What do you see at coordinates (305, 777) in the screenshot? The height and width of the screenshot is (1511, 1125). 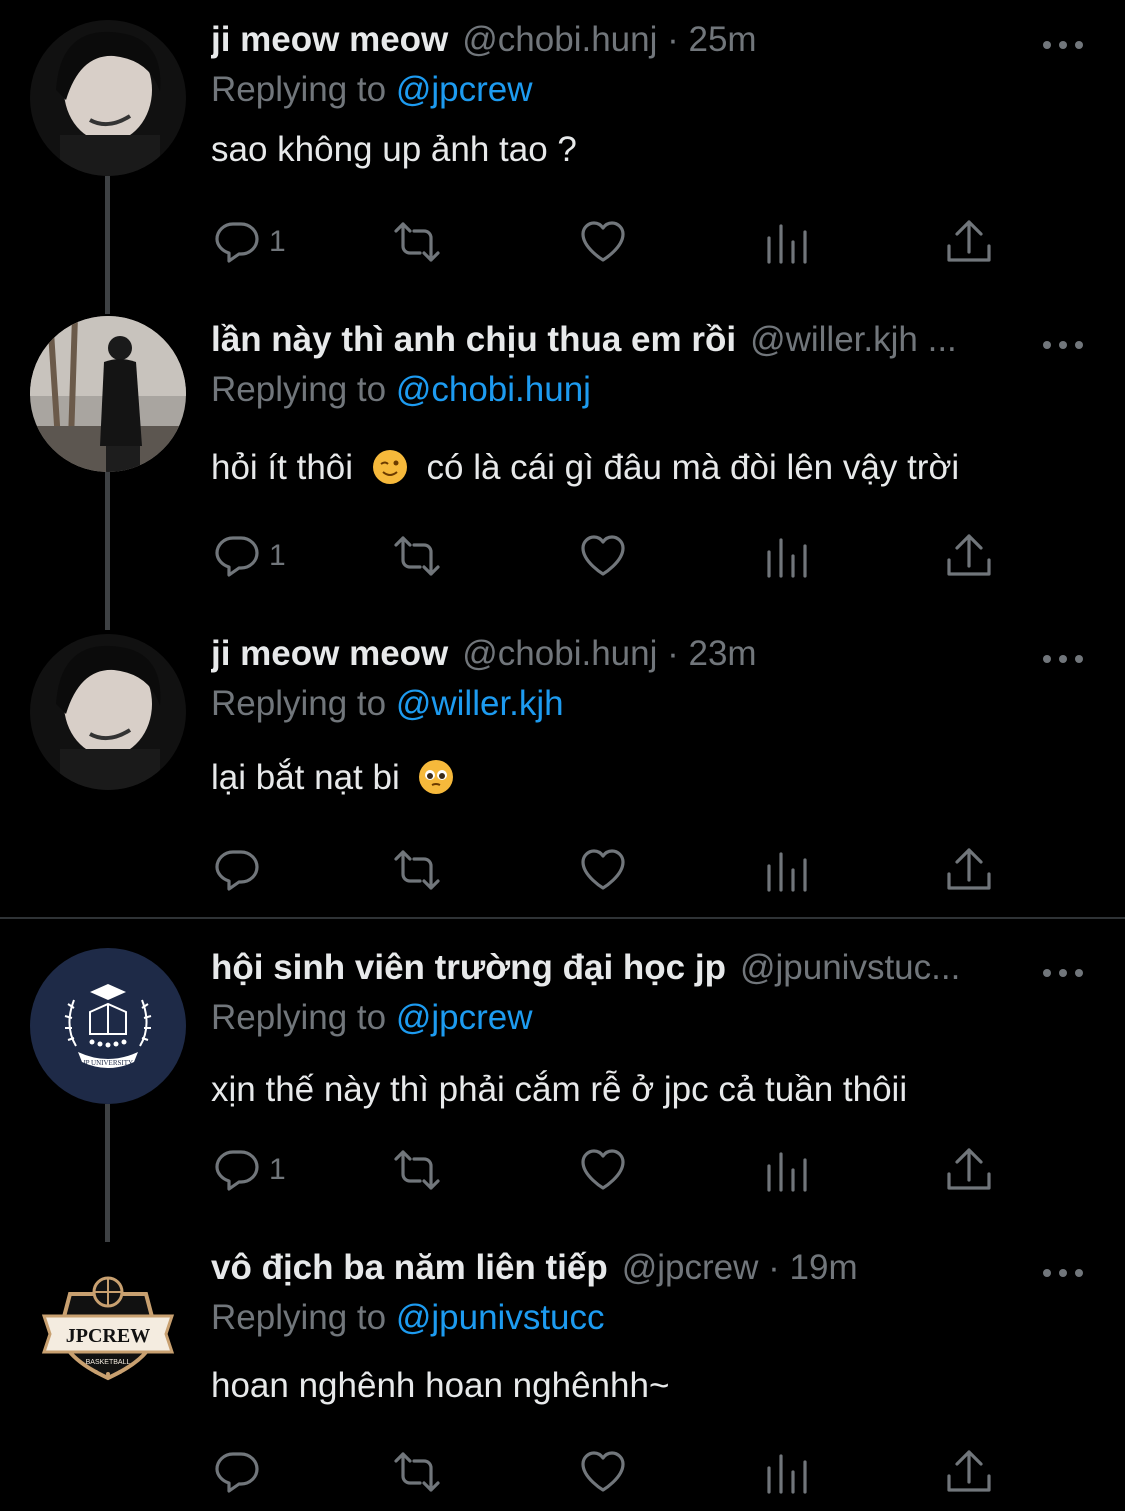 I see `tweet-text-part: lại bắt nạt bi` at bounding box center [305, 777].